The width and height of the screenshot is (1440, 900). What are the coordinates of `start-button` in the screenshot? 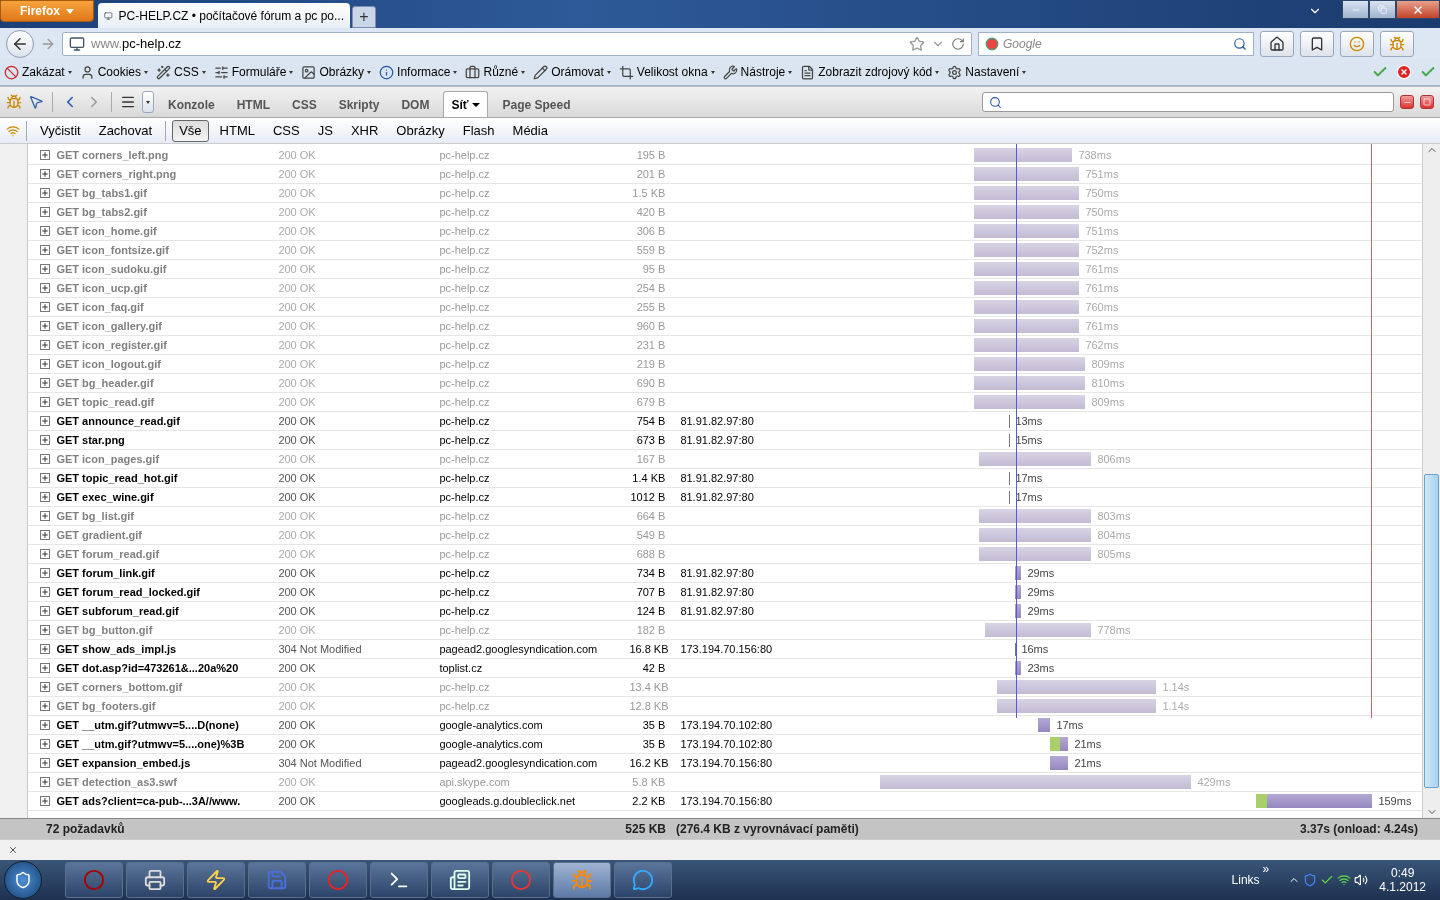 It's located at (23, 880).